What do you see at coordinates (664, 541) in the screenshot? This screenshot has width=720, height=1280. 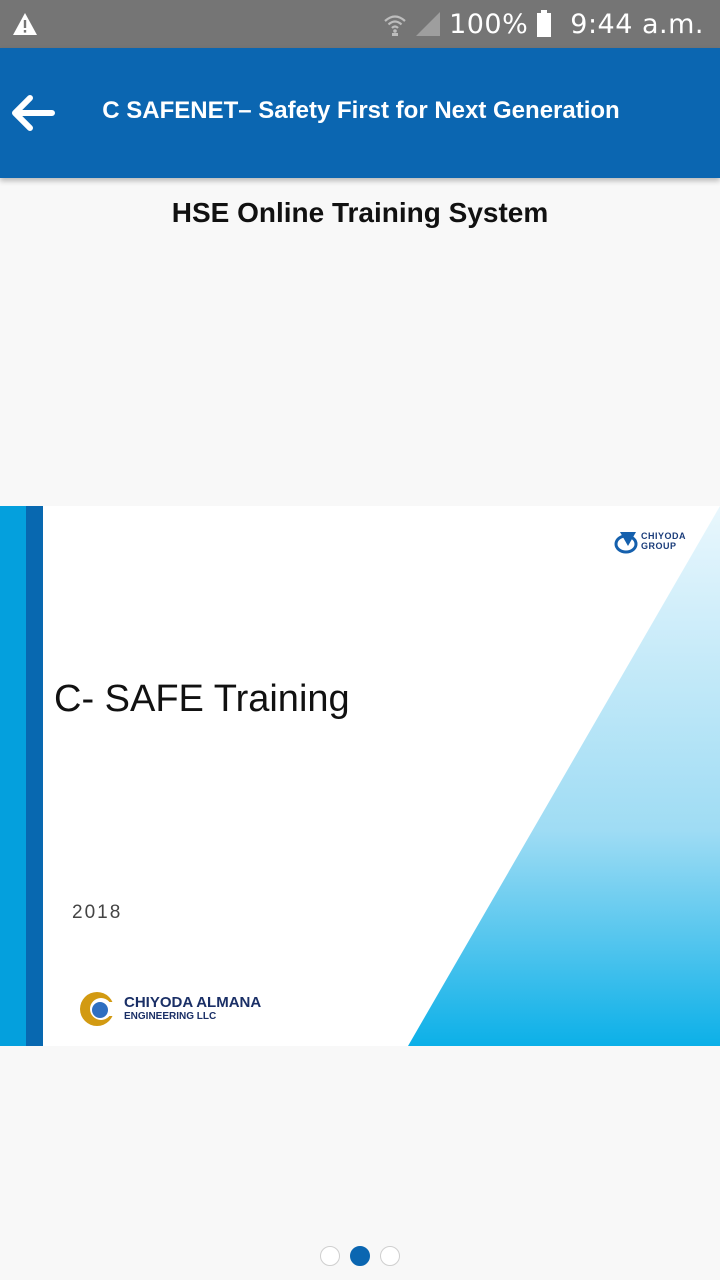 I see `corner-logo-text: CHIYODA GROUP` at bounding box center [664, 541].